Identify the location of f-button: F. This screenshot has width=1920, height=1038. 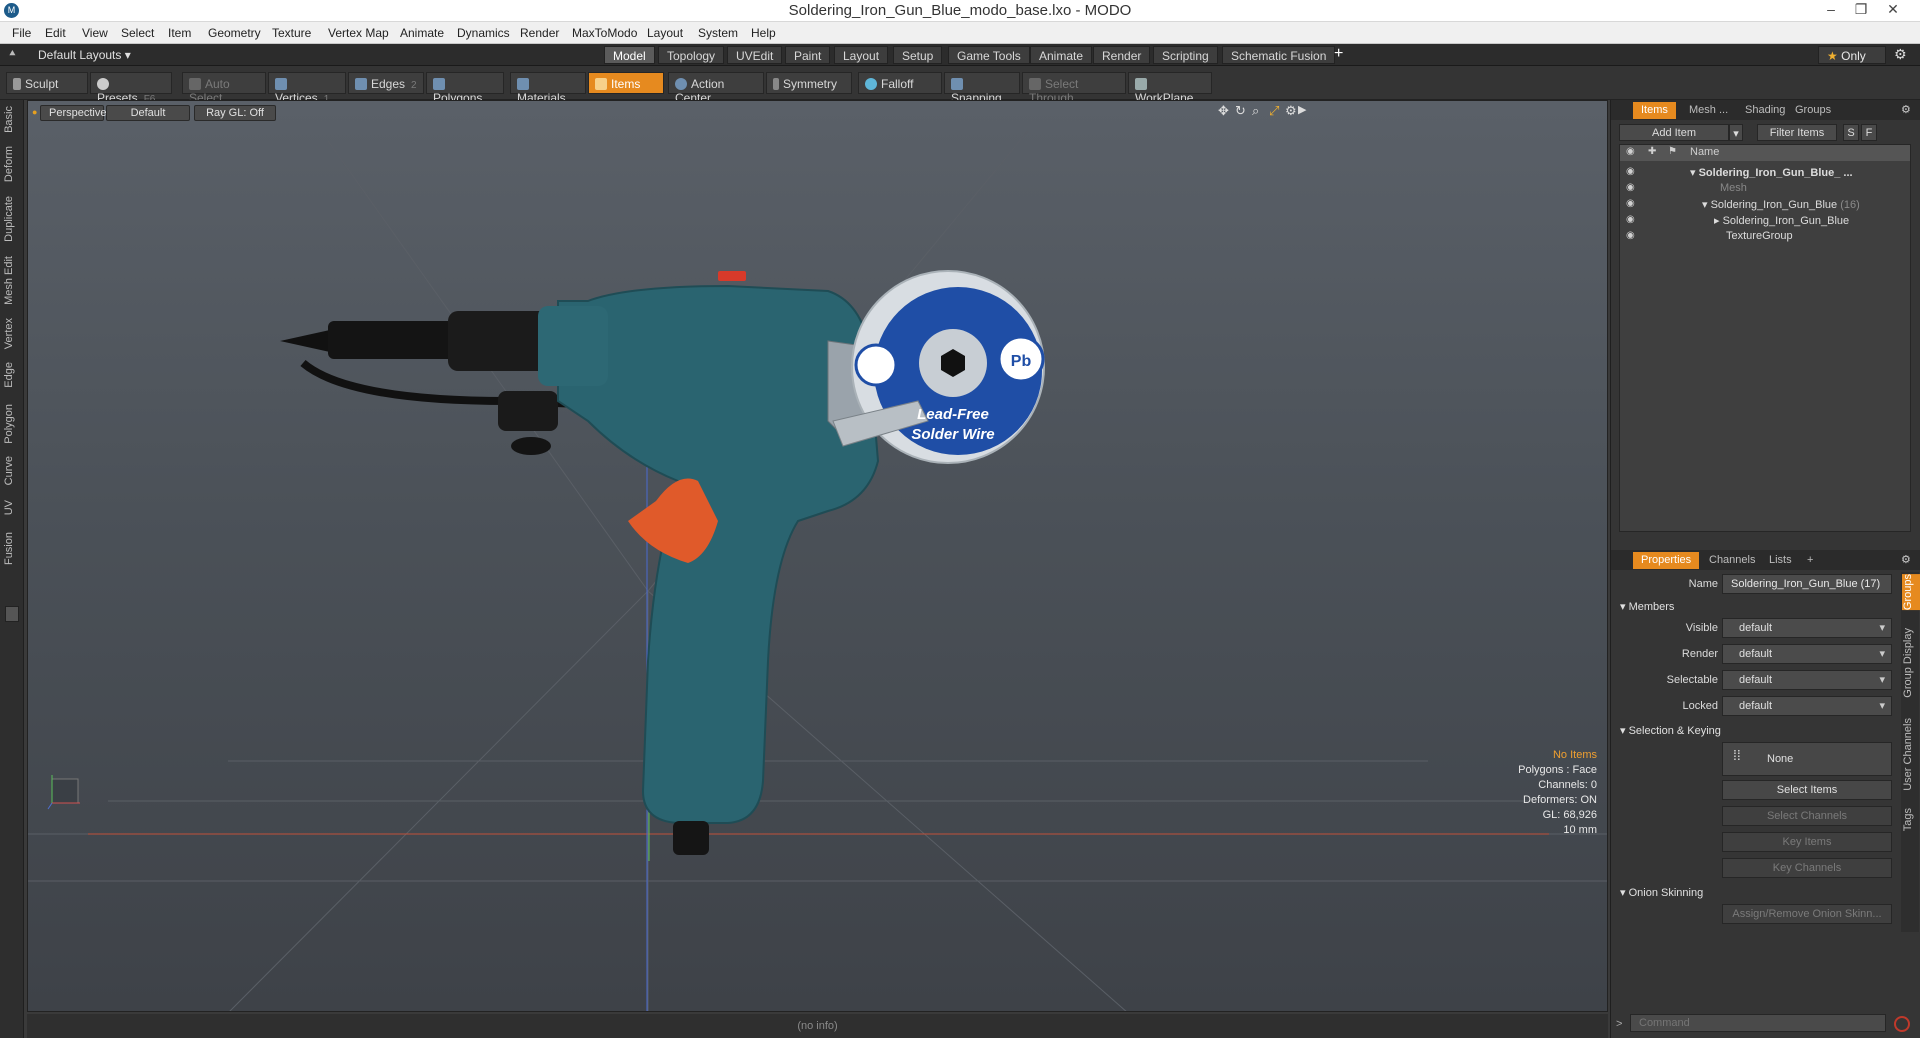
(1869, 132).